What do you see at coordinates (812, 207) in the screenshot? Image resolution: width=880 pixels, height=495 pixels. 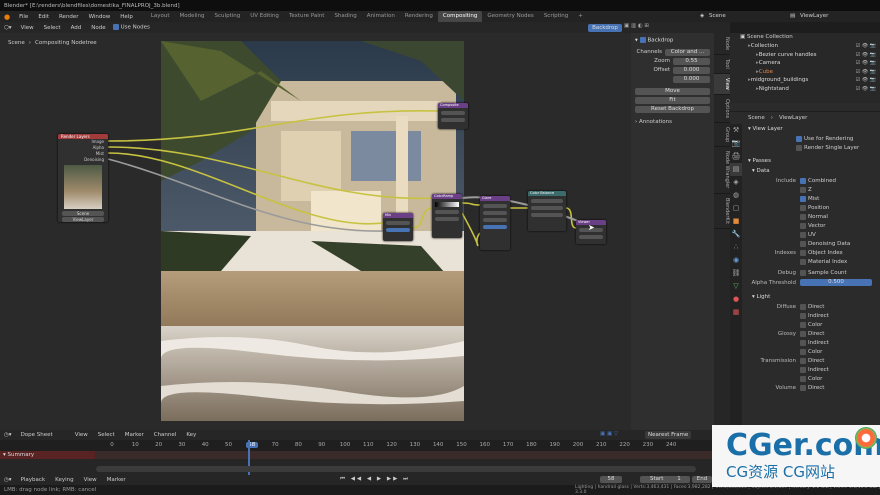 I see `include-pass-row: Position` at bounding box center [812, 207].